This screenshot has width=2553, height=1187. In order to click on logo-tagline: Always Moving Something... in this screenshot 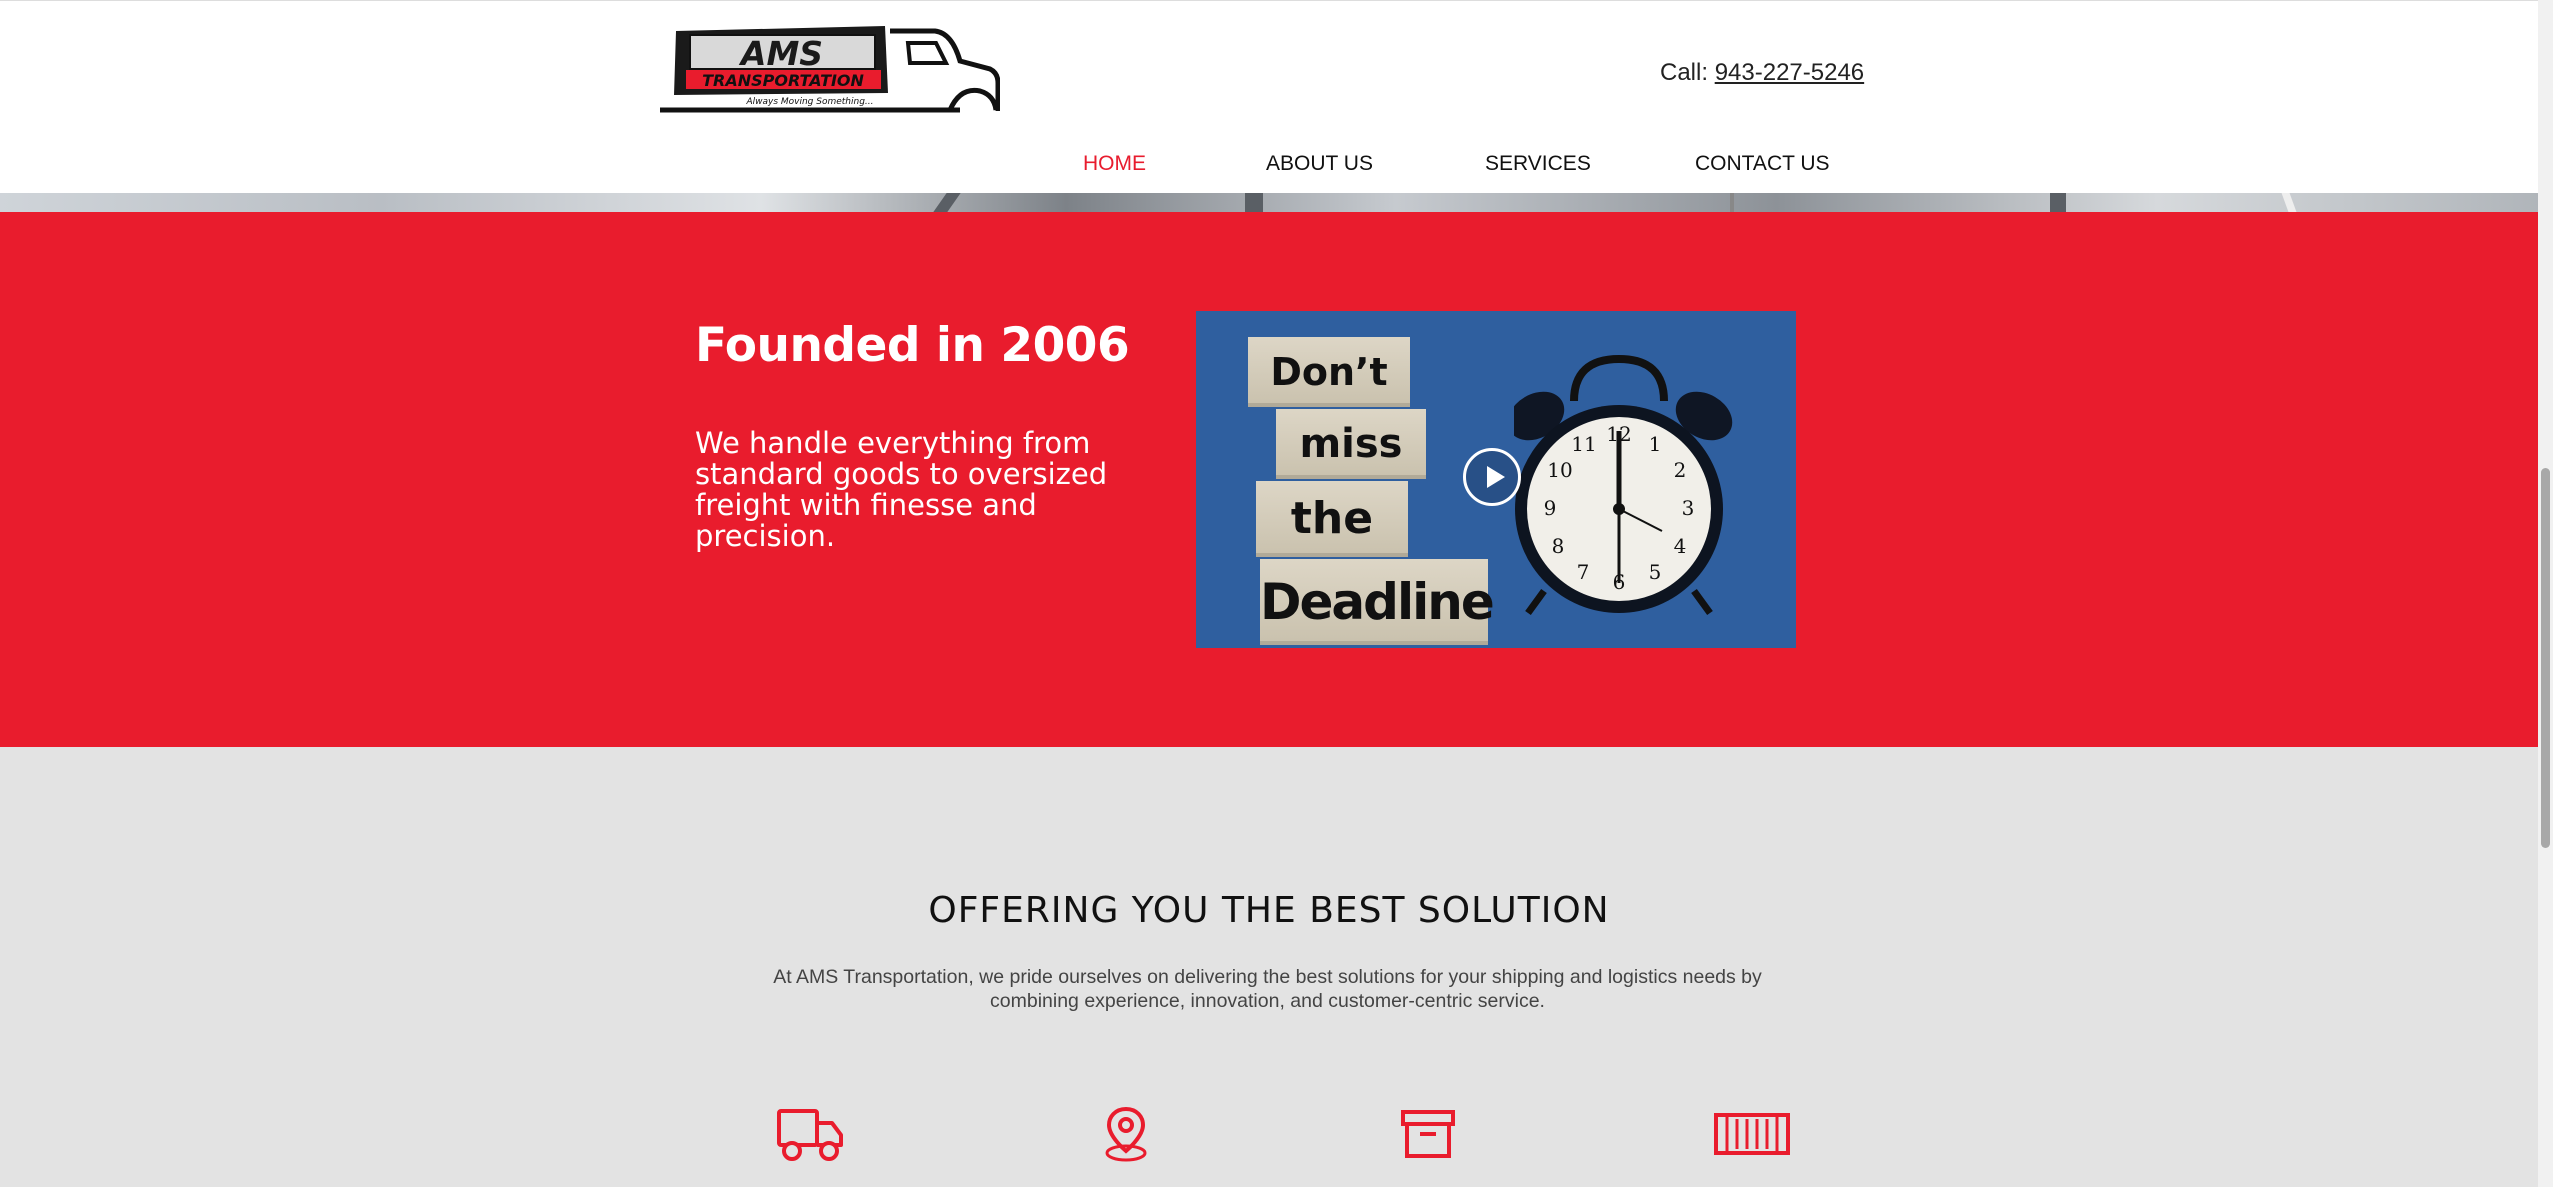, I will do `click(809, 102)`.